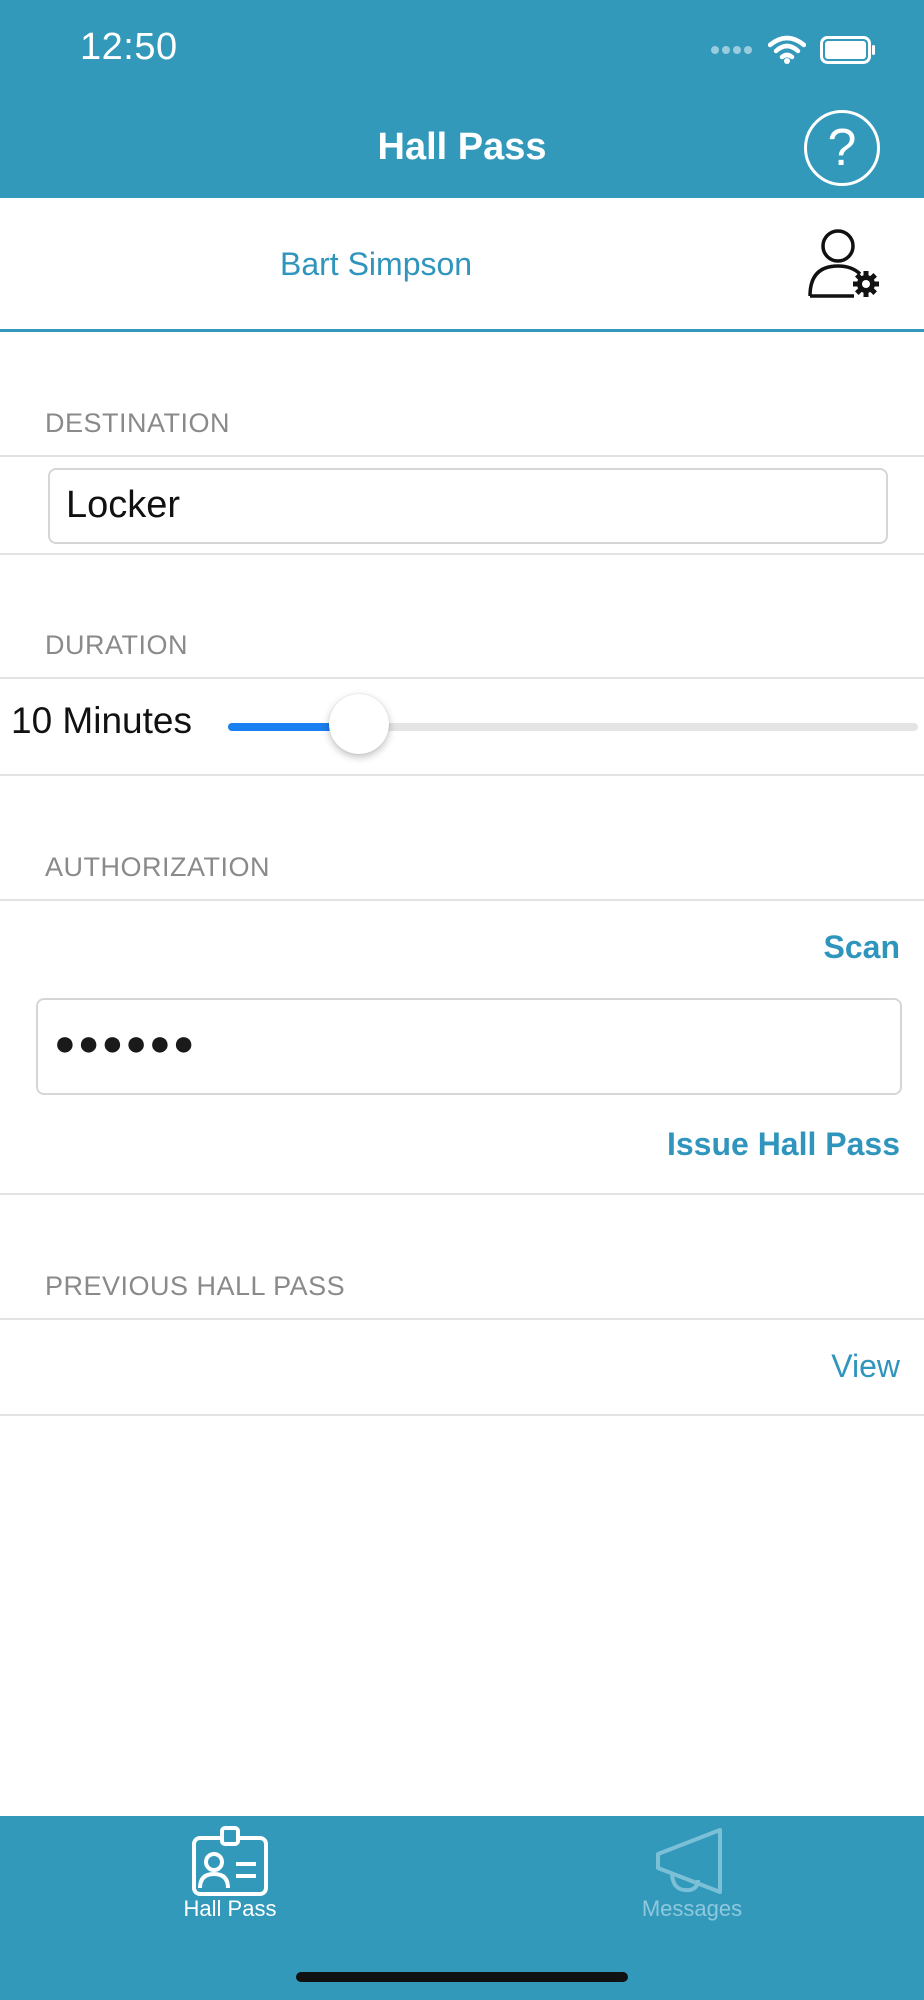 This screenshot has width=924, height=2000. I want to click on question-circle-icon: ?, so click(842, 148).